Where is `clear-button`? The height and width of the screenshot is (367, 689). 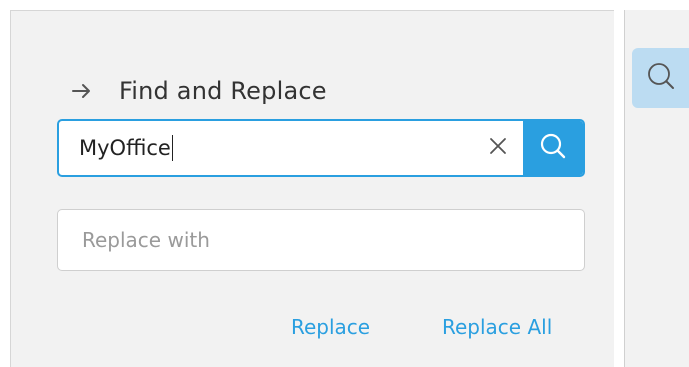
clear-button is located at coordinates (498, 148).